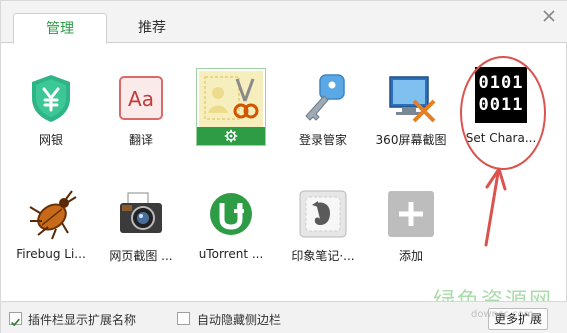  What do you see at coordinates (410, 256) in the screenshot?
I see `extension-label: 添加` at bounding box center [410, 256].